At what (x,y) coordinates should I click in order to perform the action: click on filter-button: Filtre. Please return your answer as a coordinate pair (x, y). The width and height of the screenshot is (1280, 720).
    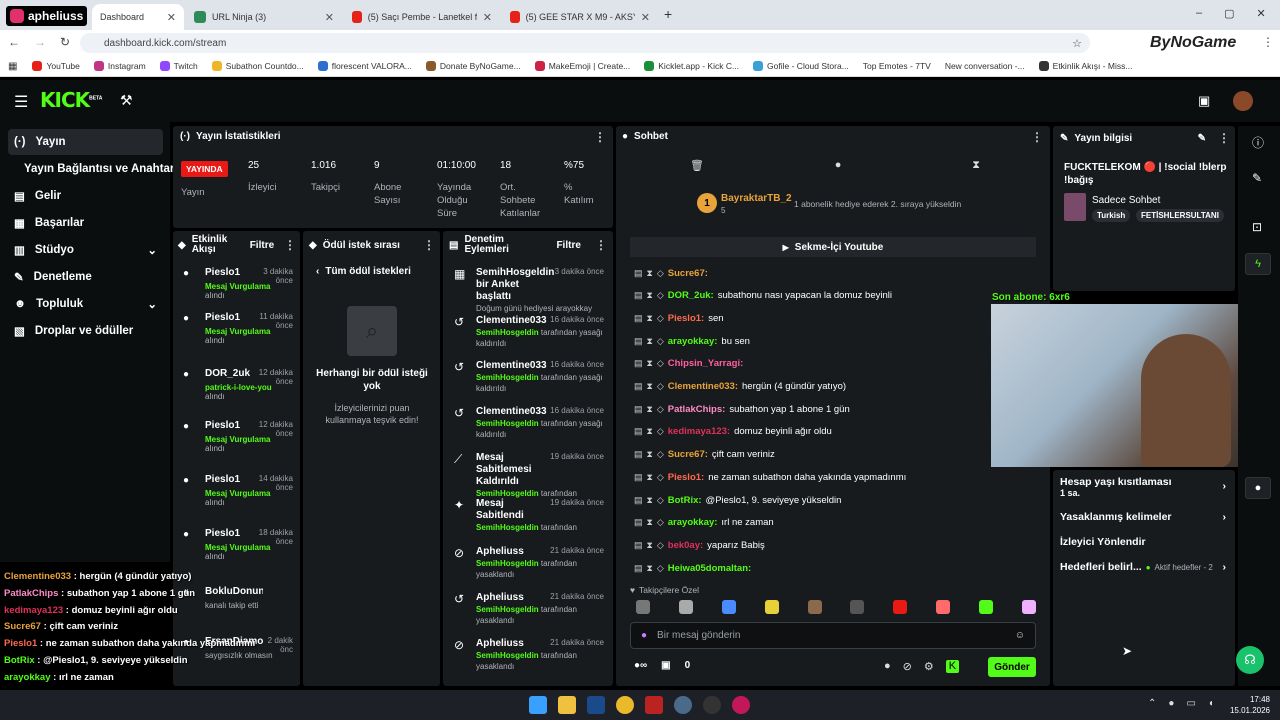
    Looking at the image, I should click on (262, 245).